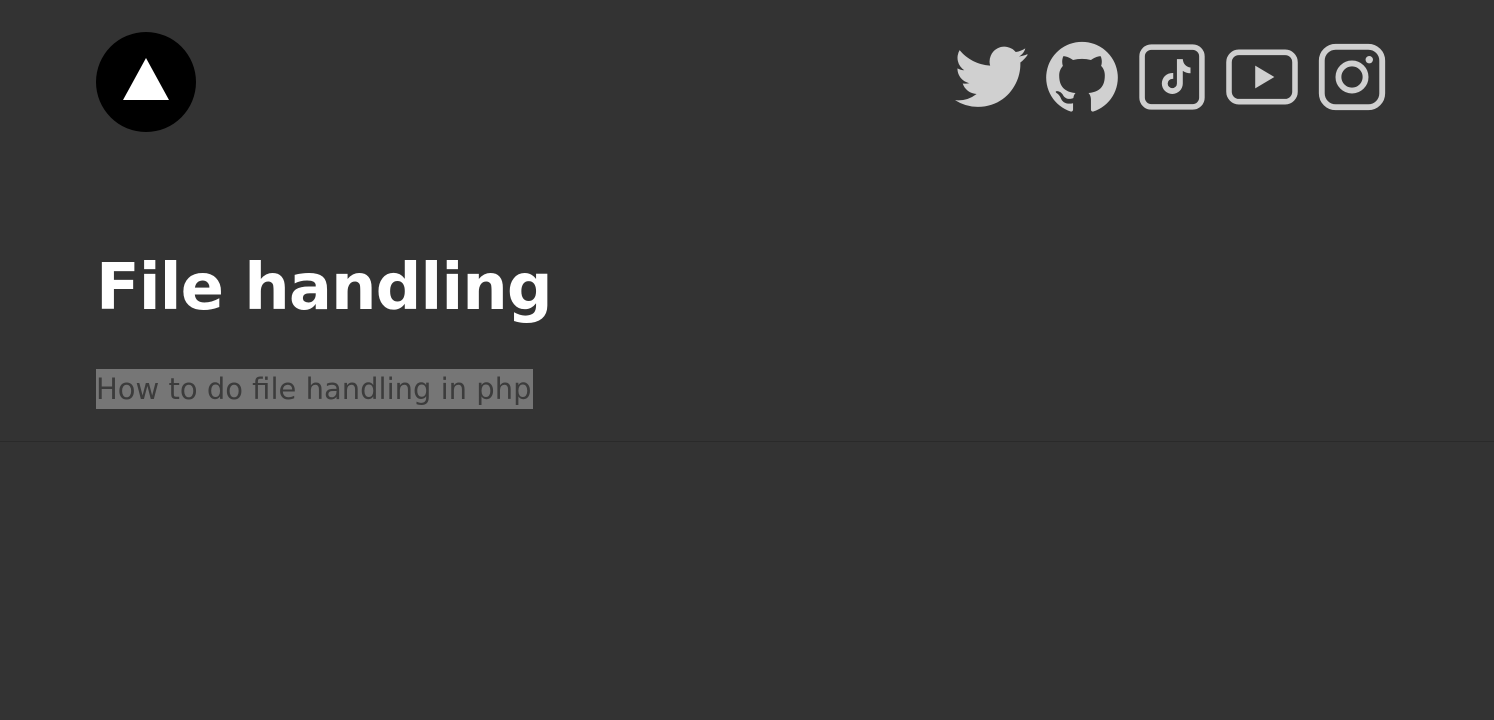  I want to click on instagram-icon, so click(1352, 77).